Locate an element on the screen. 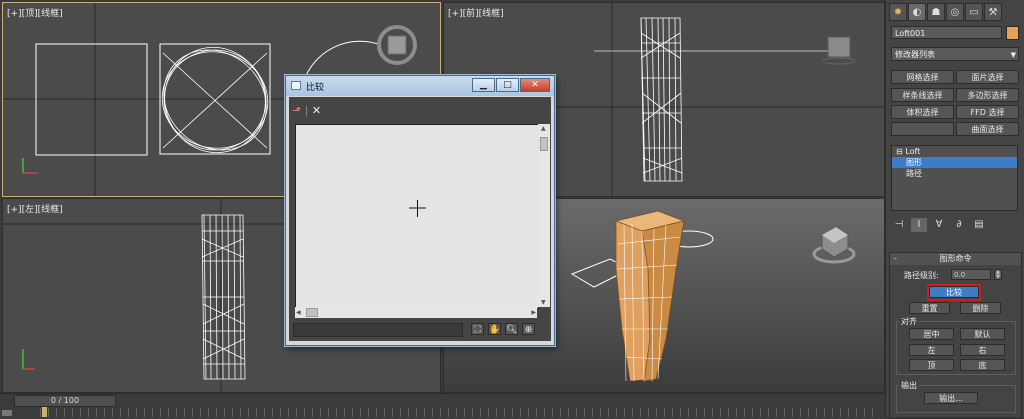  stack-toolbar: ⊣ I ∀ ∂ ▤ is located at coordinates (955, 225).